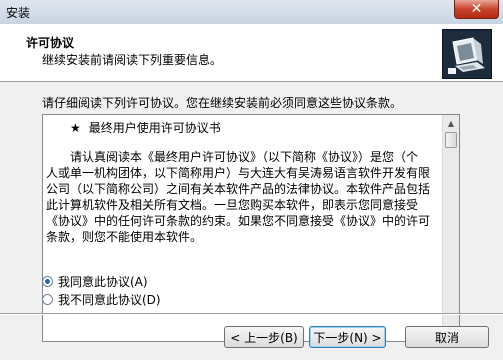  I want to click on footer-divider, so click(251, 314).